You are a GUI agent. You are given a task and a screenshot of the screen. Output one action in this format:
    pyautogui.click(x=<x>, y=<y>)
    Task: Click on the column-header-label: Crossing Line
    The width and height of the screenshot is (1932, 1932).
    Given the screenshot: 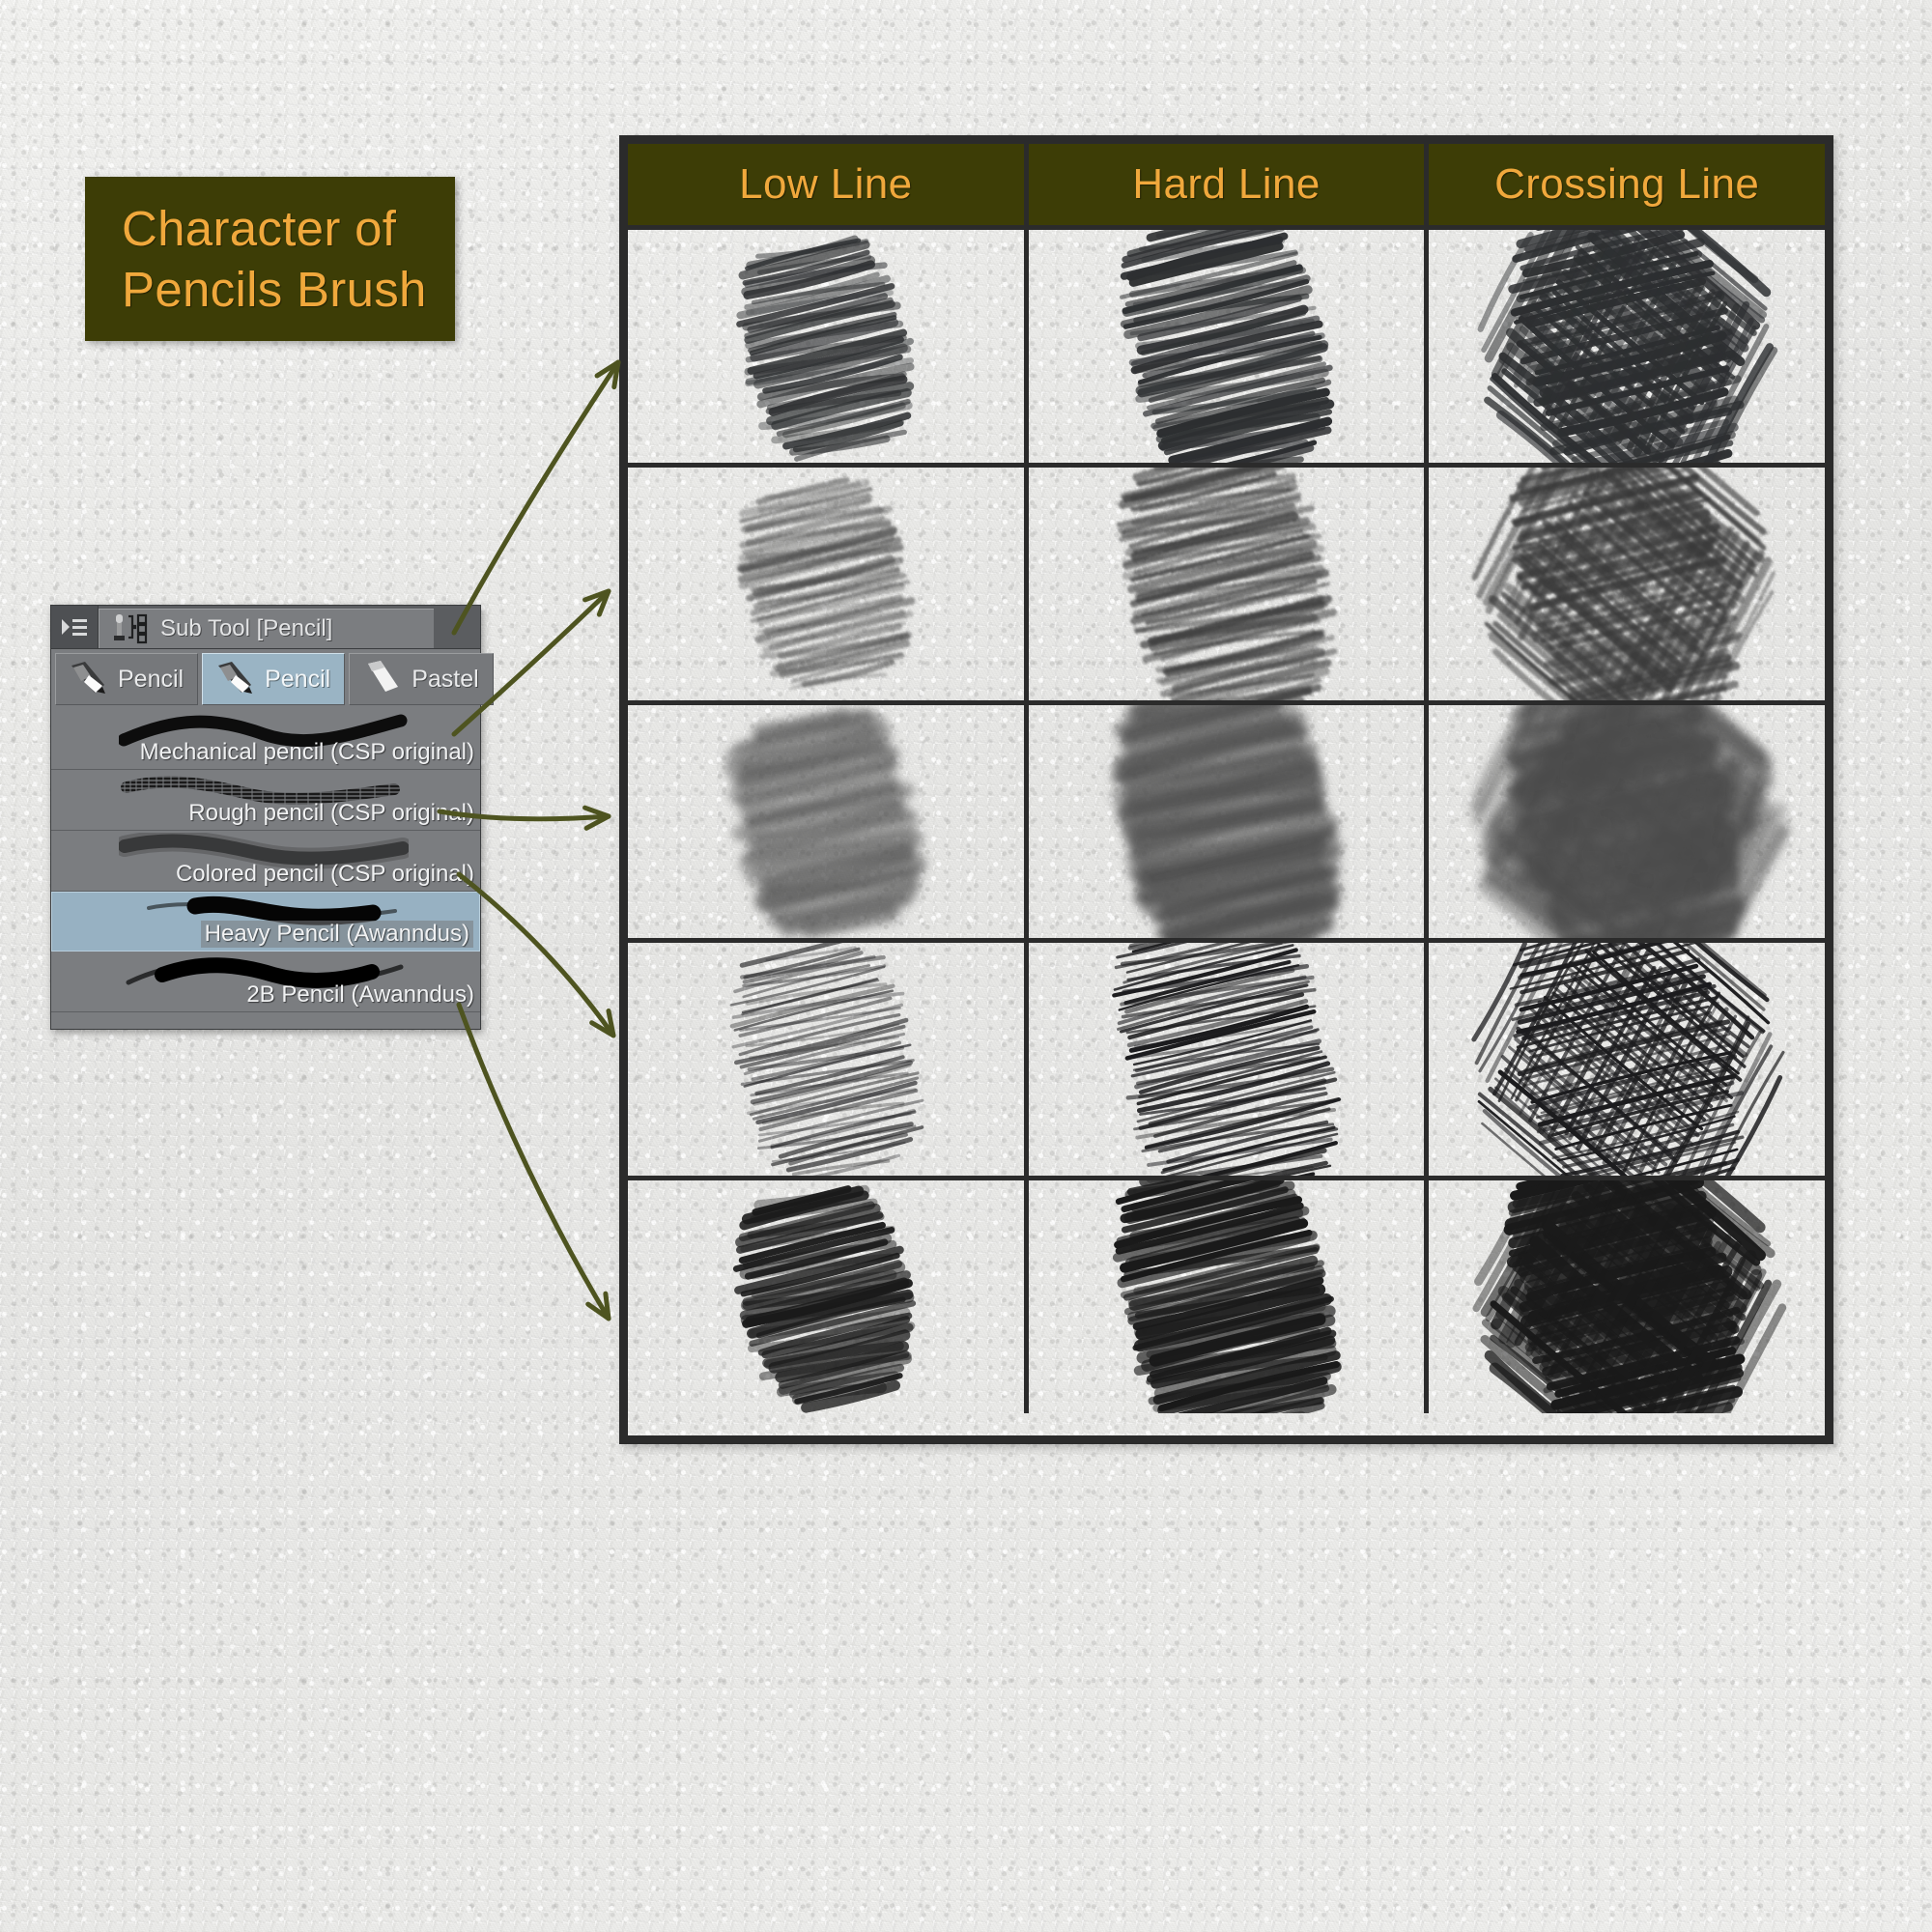 What is the action you would take?
    pyautogui.click(x=1627, y=184)
    